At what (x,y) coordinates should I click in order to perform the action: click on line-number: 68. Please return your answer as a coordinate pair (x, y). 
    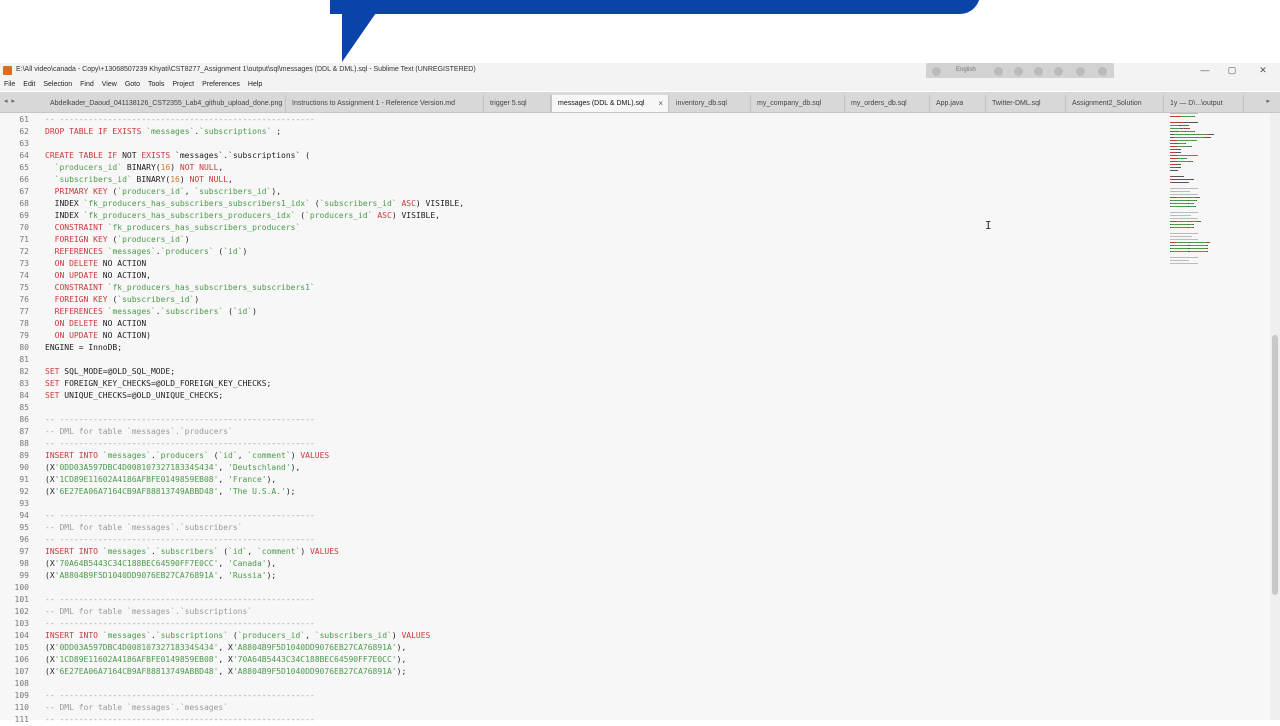
    Looking at the image, I should click on (24, 203).